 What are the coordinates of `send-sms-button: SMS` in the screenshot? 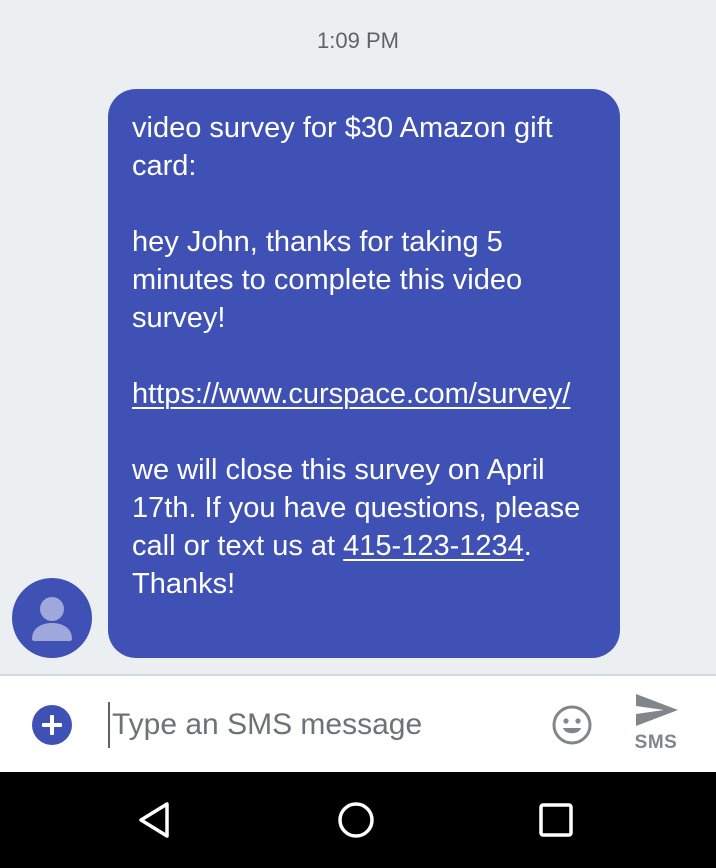 It's located at (656, 727).